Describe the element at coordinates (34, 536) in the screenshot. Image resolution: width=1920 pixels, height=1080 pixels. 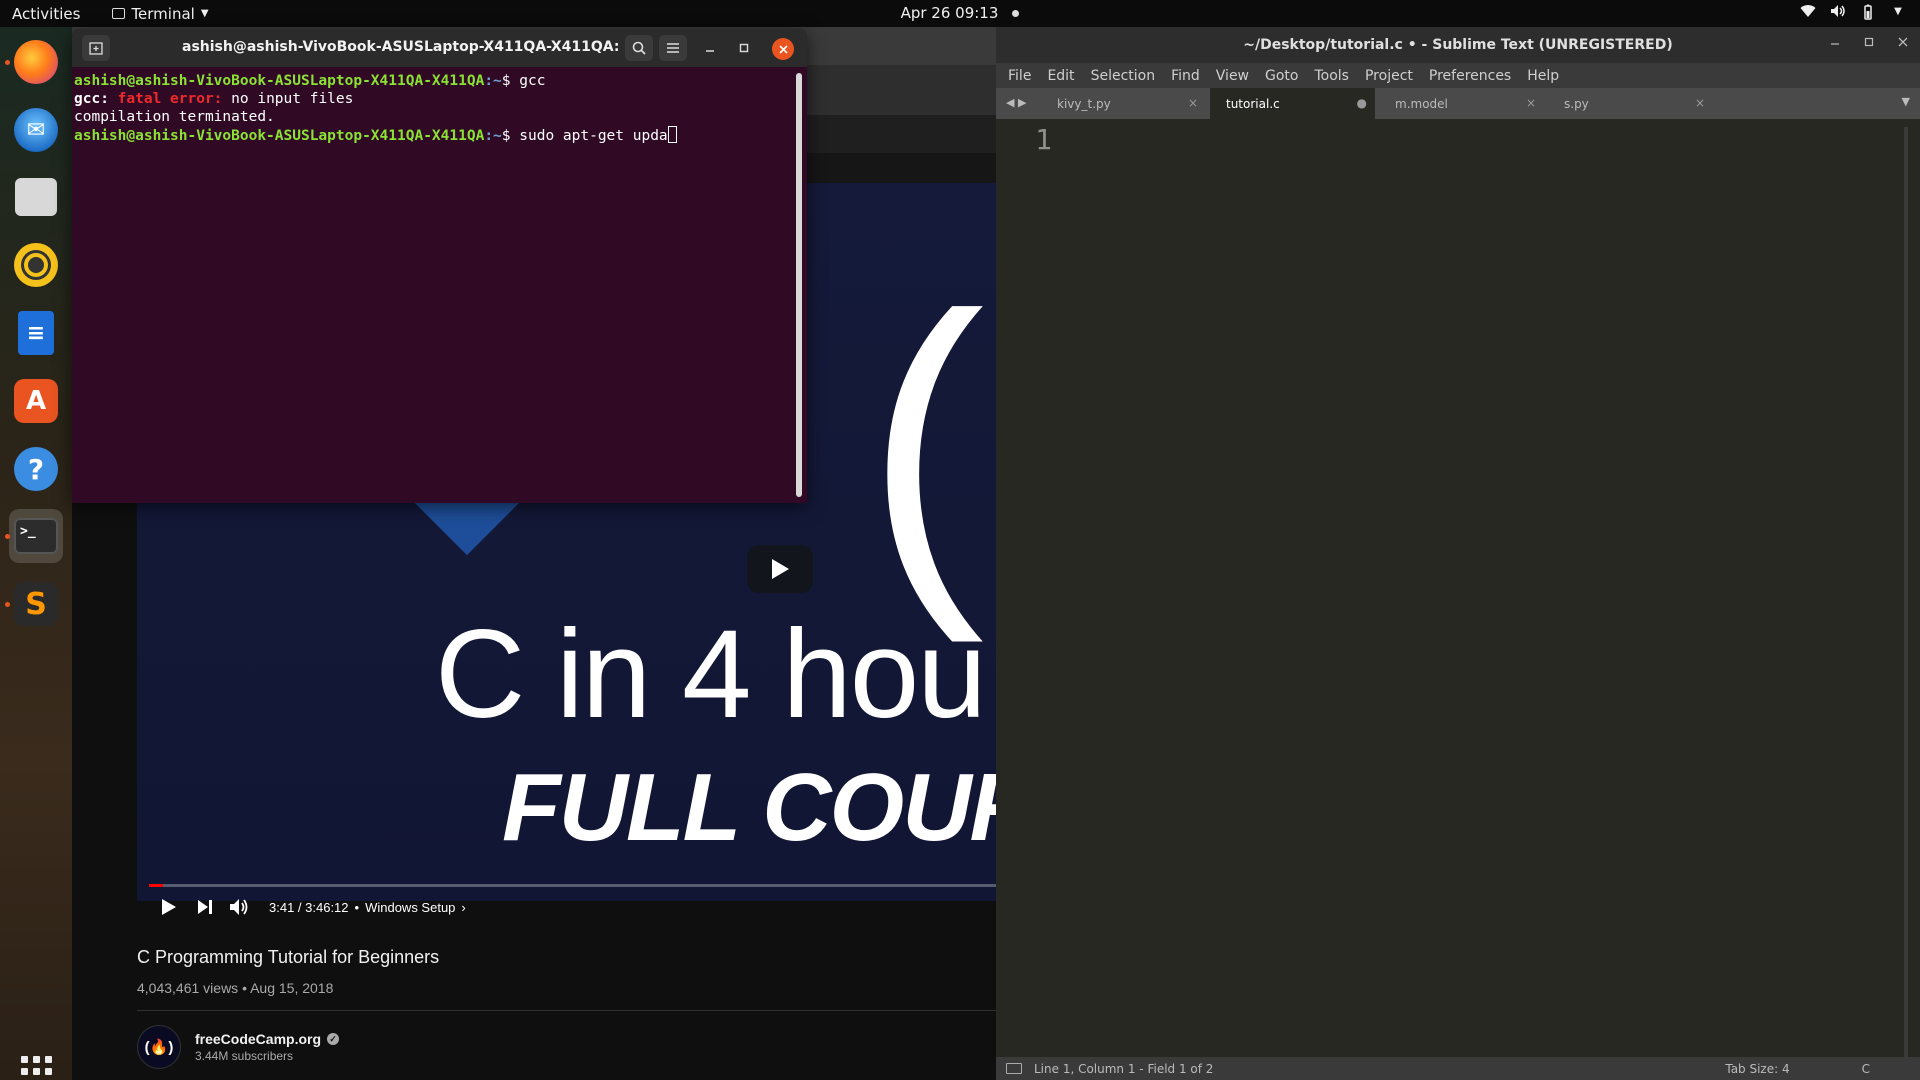
I see `dock-terminal: >_` at that location.